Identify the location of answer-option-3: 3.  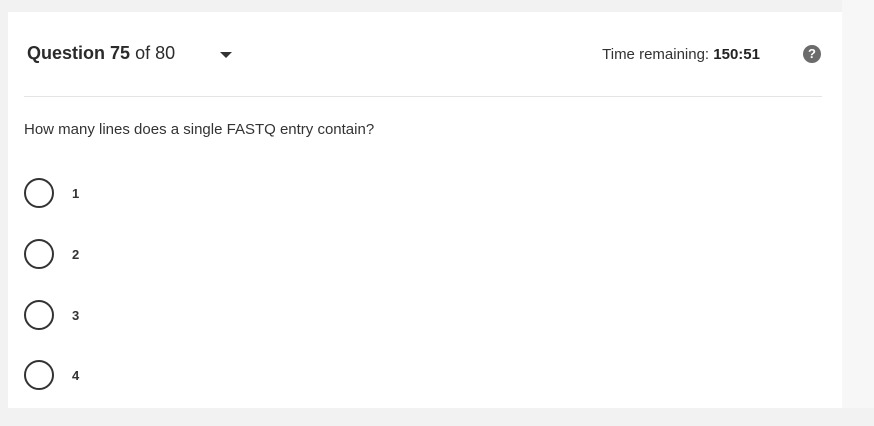
(174, 318).